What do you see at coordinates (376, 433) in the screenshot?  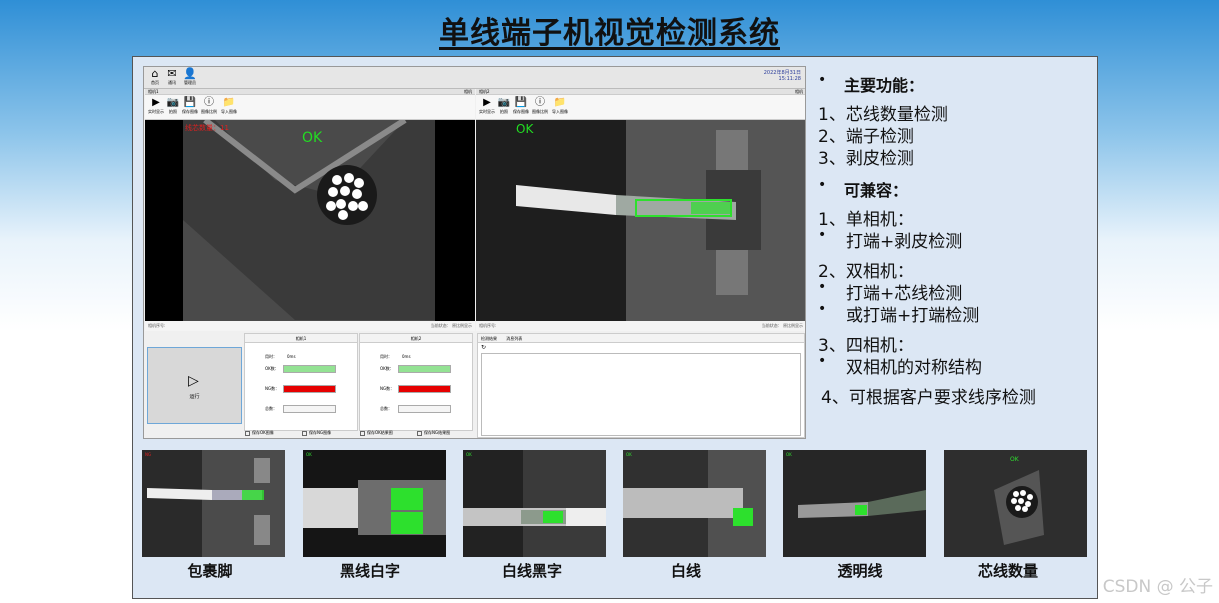 I see `save-ok-result-checkbox: 保存OK结果图` at bounding box center [376, 433].